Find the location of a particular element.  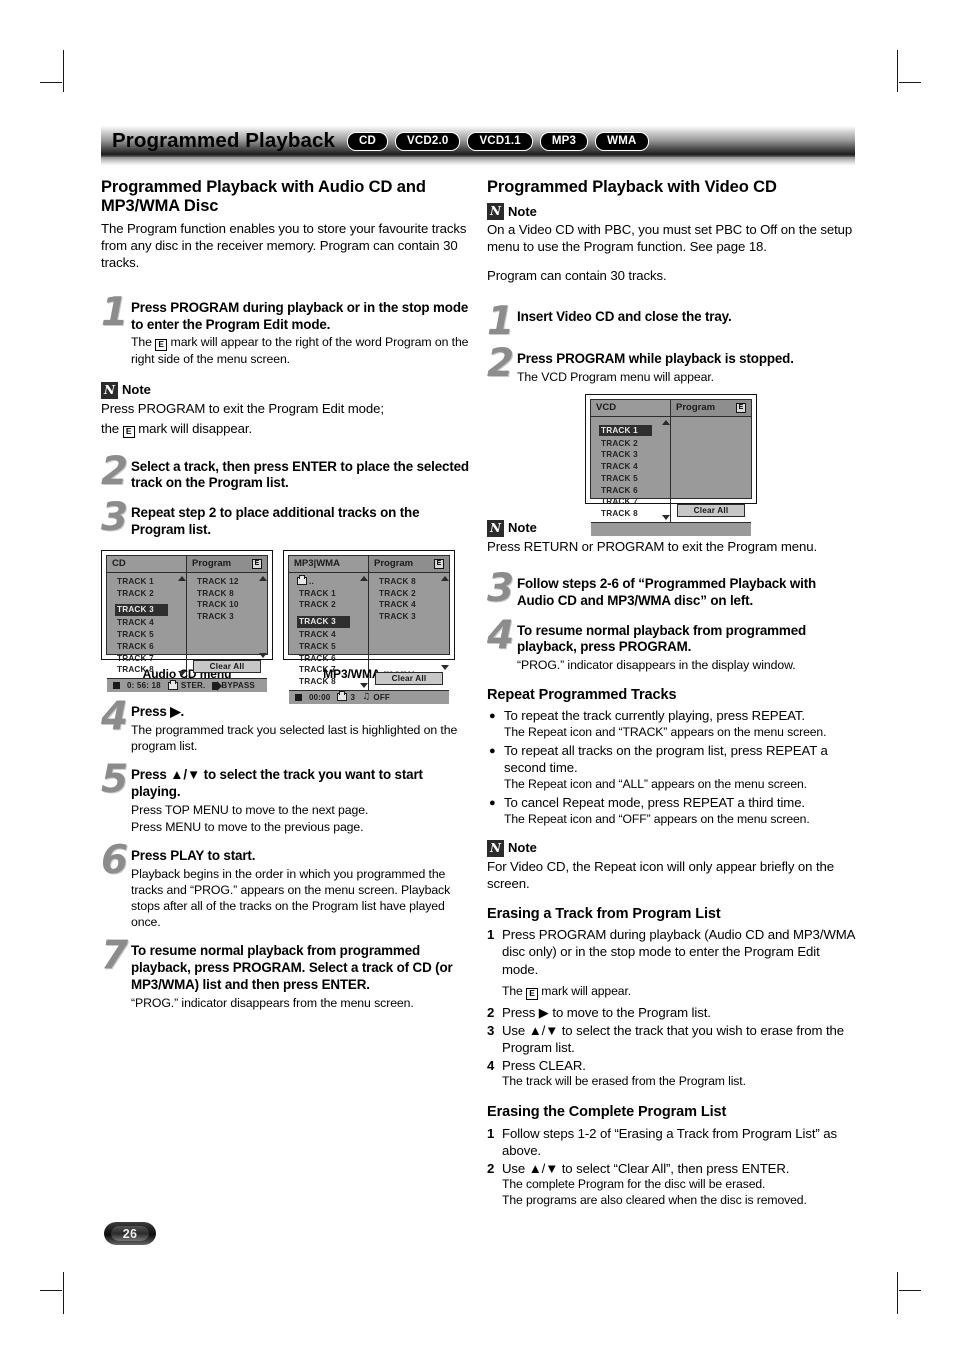

repeat-mode-label: OFF is located at coordinates (382, 697).